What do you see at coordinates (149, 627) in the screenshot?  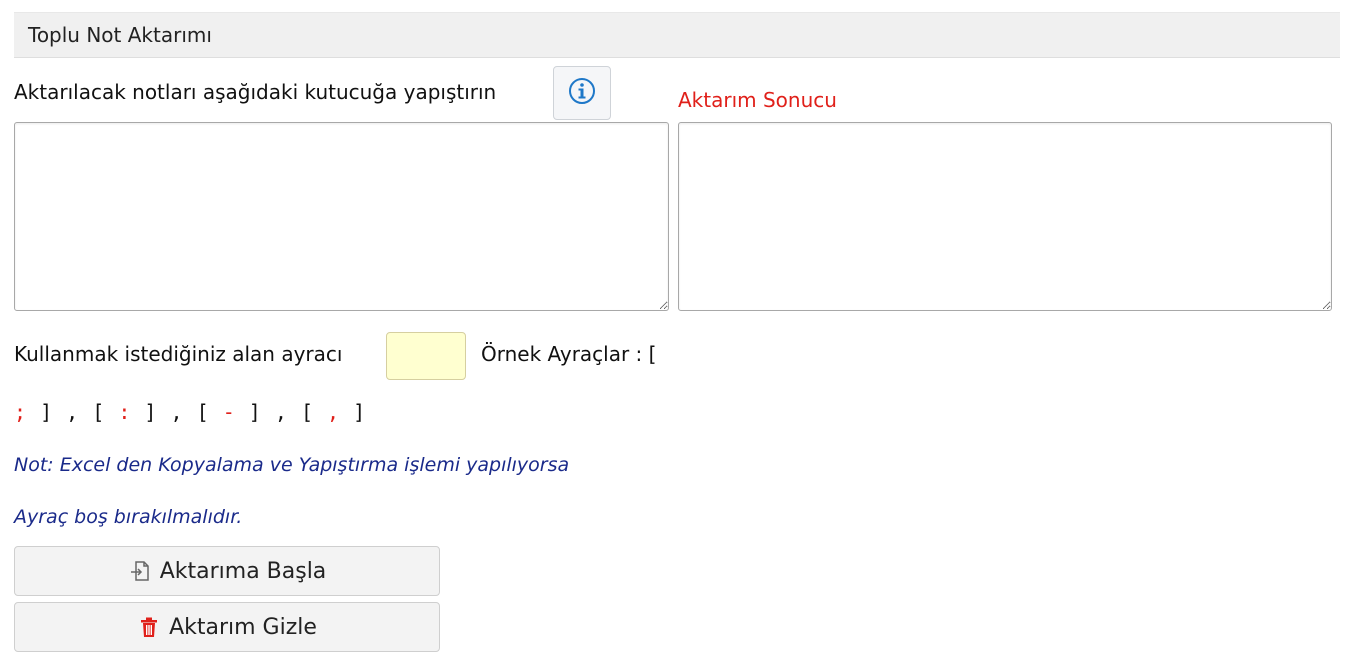 I see `trash-icon` at bounding box center [149, 627].